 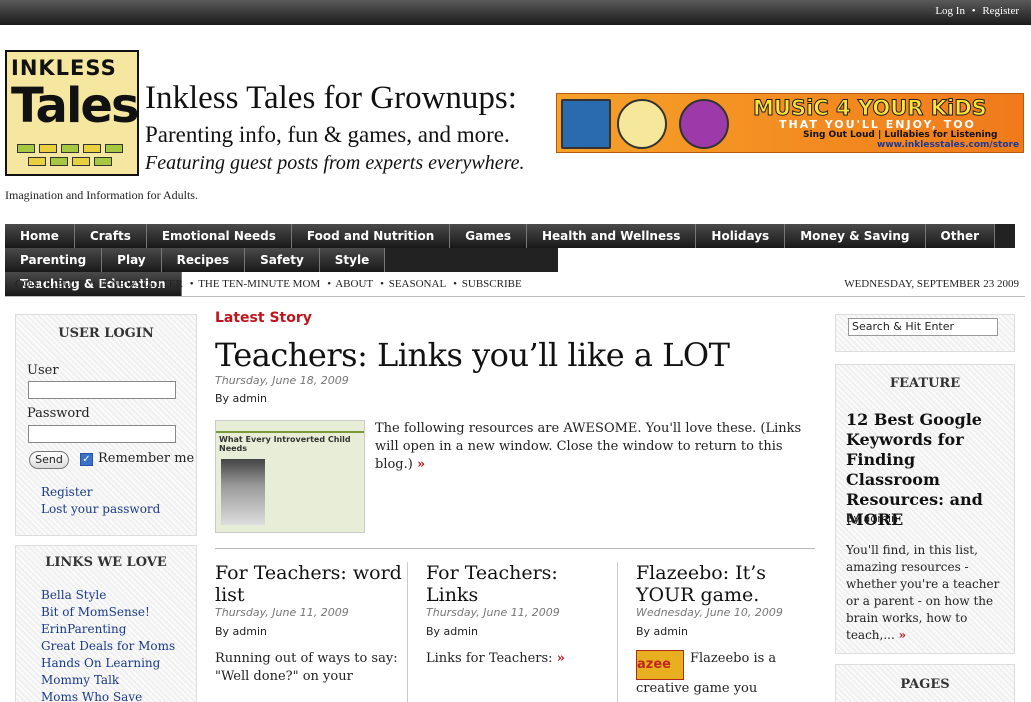 I want to click on search-input: Search & Hit Enter, so click(x=923, y=327).